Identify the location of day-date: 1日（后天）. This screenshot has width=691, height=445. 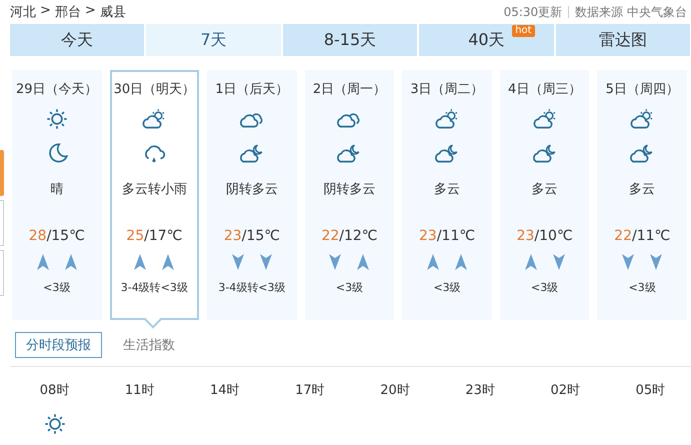
(252, 89).